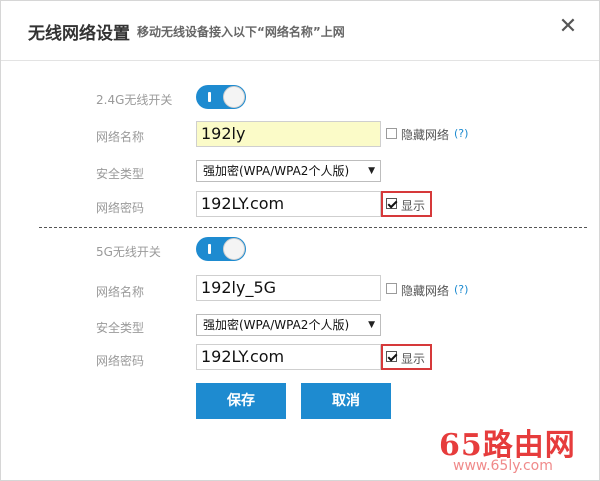 The width and height of the screenshot is (600, 481). Describe the element at coordinates (120, 174) in the screenshot. I see `band24-security-label: 安全类型` at that location.